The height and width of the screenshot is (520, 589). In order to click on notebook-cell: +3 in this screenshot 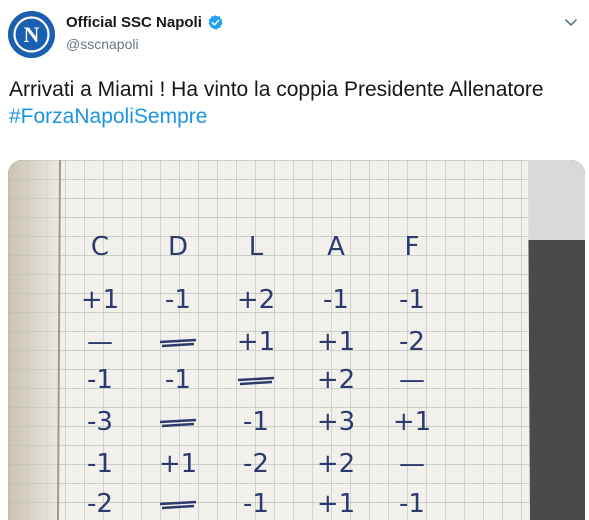, I will do `click(336, 422)`.